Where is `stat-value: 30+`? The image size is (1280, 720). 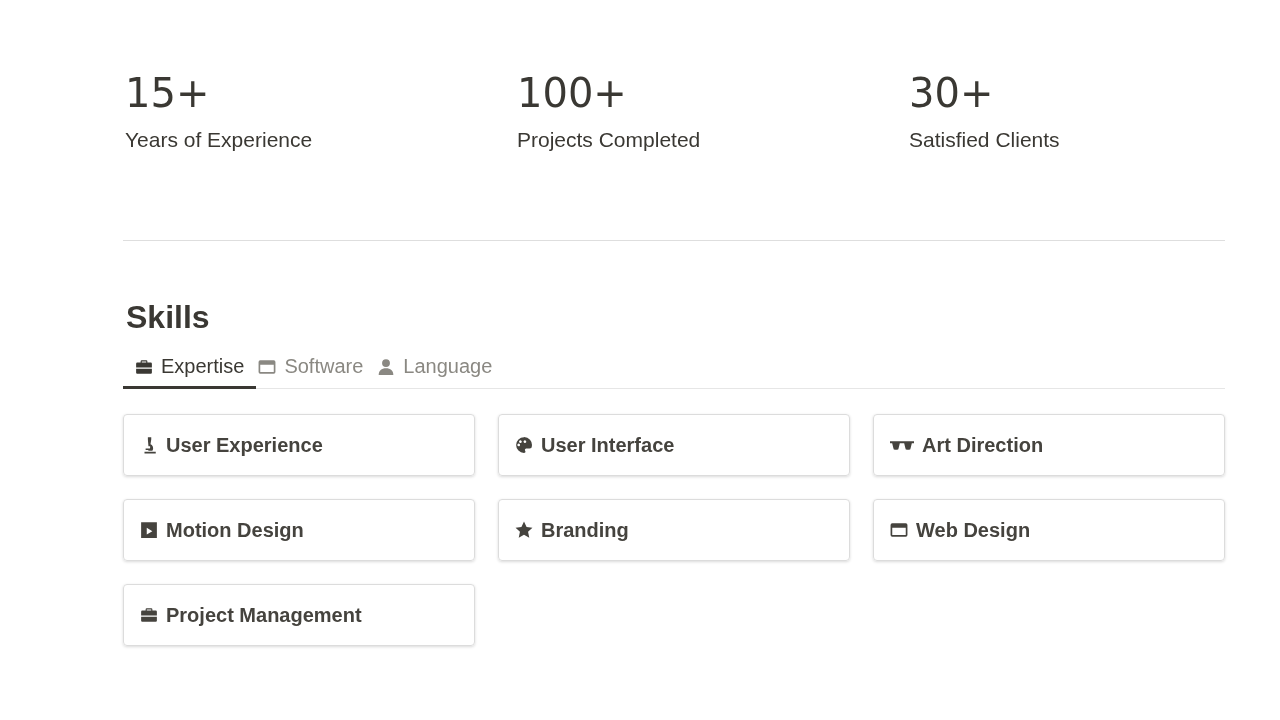 stat-value: 30+ is located at coordinates (952, 93).